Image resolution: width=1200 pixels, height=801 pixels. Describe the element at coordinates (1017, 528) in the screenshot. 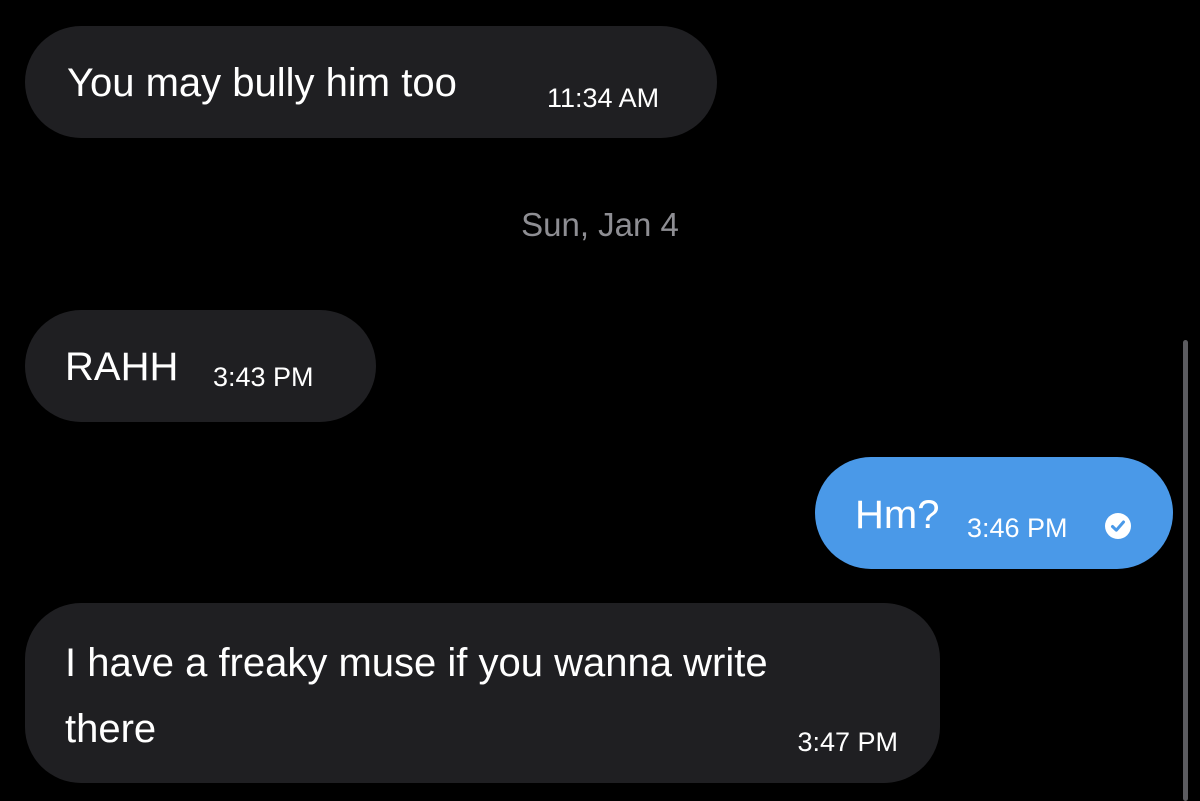

I see `message-timestamp: 3:46 PM` at that location.